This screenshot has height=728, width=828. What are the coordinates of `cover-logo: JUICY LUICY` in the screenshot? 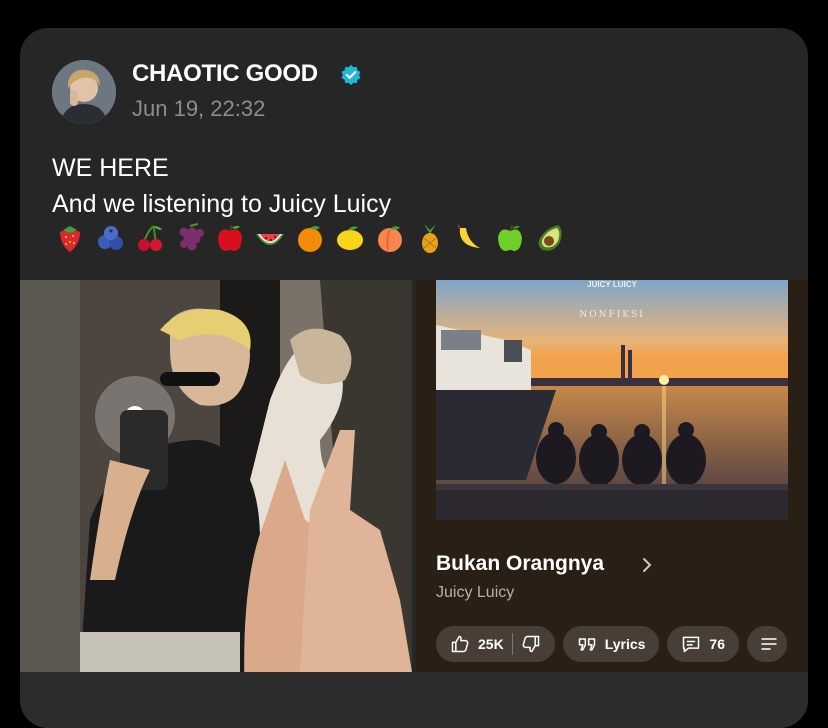 It's located at (612, 284).